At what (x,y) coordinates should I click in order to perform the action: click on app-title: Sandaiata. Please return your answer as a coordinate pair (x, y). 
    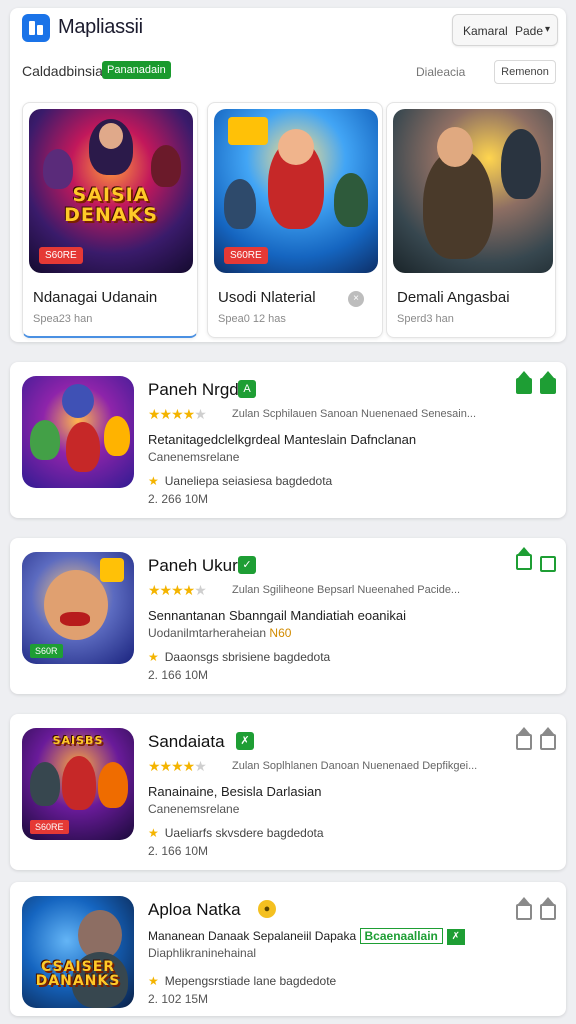
    Looking at the image, I should click on (186, 742).